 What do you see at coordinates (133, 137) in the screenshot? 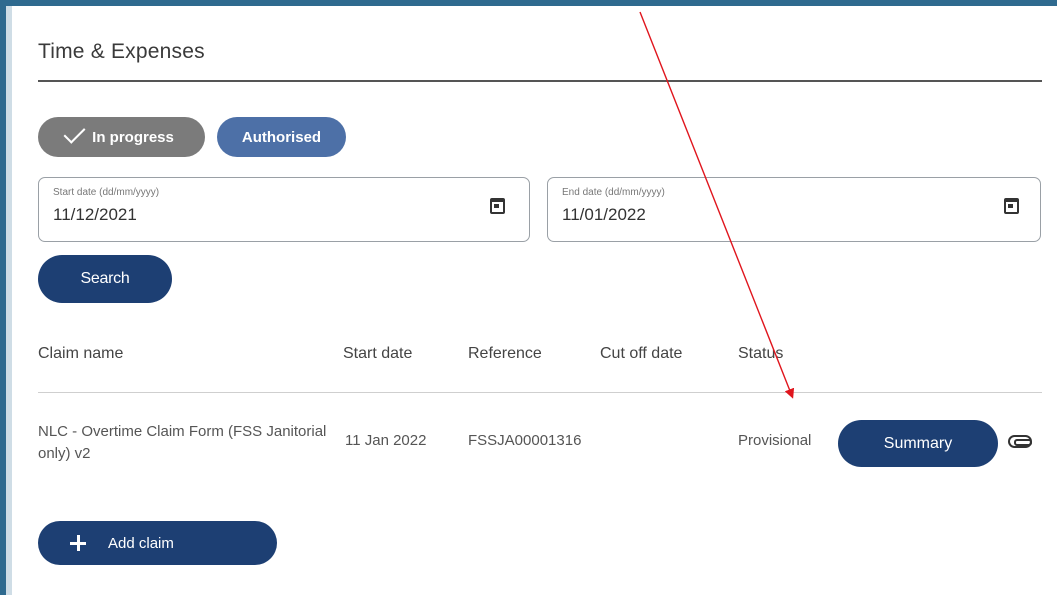
I see `chip-label: In progress` at bounding box center [133, 137].